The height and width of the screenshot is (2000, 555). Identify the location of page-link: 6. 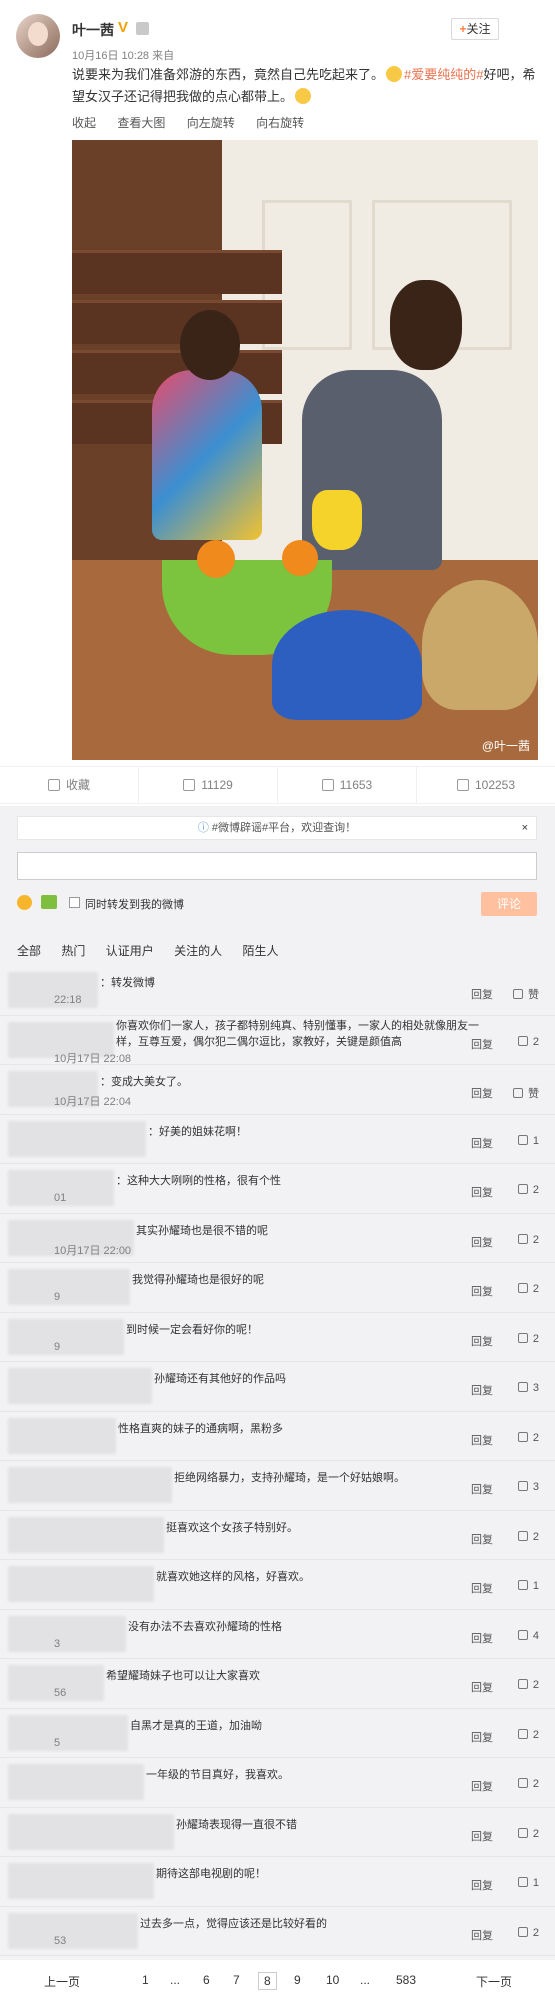
(206, 1980).